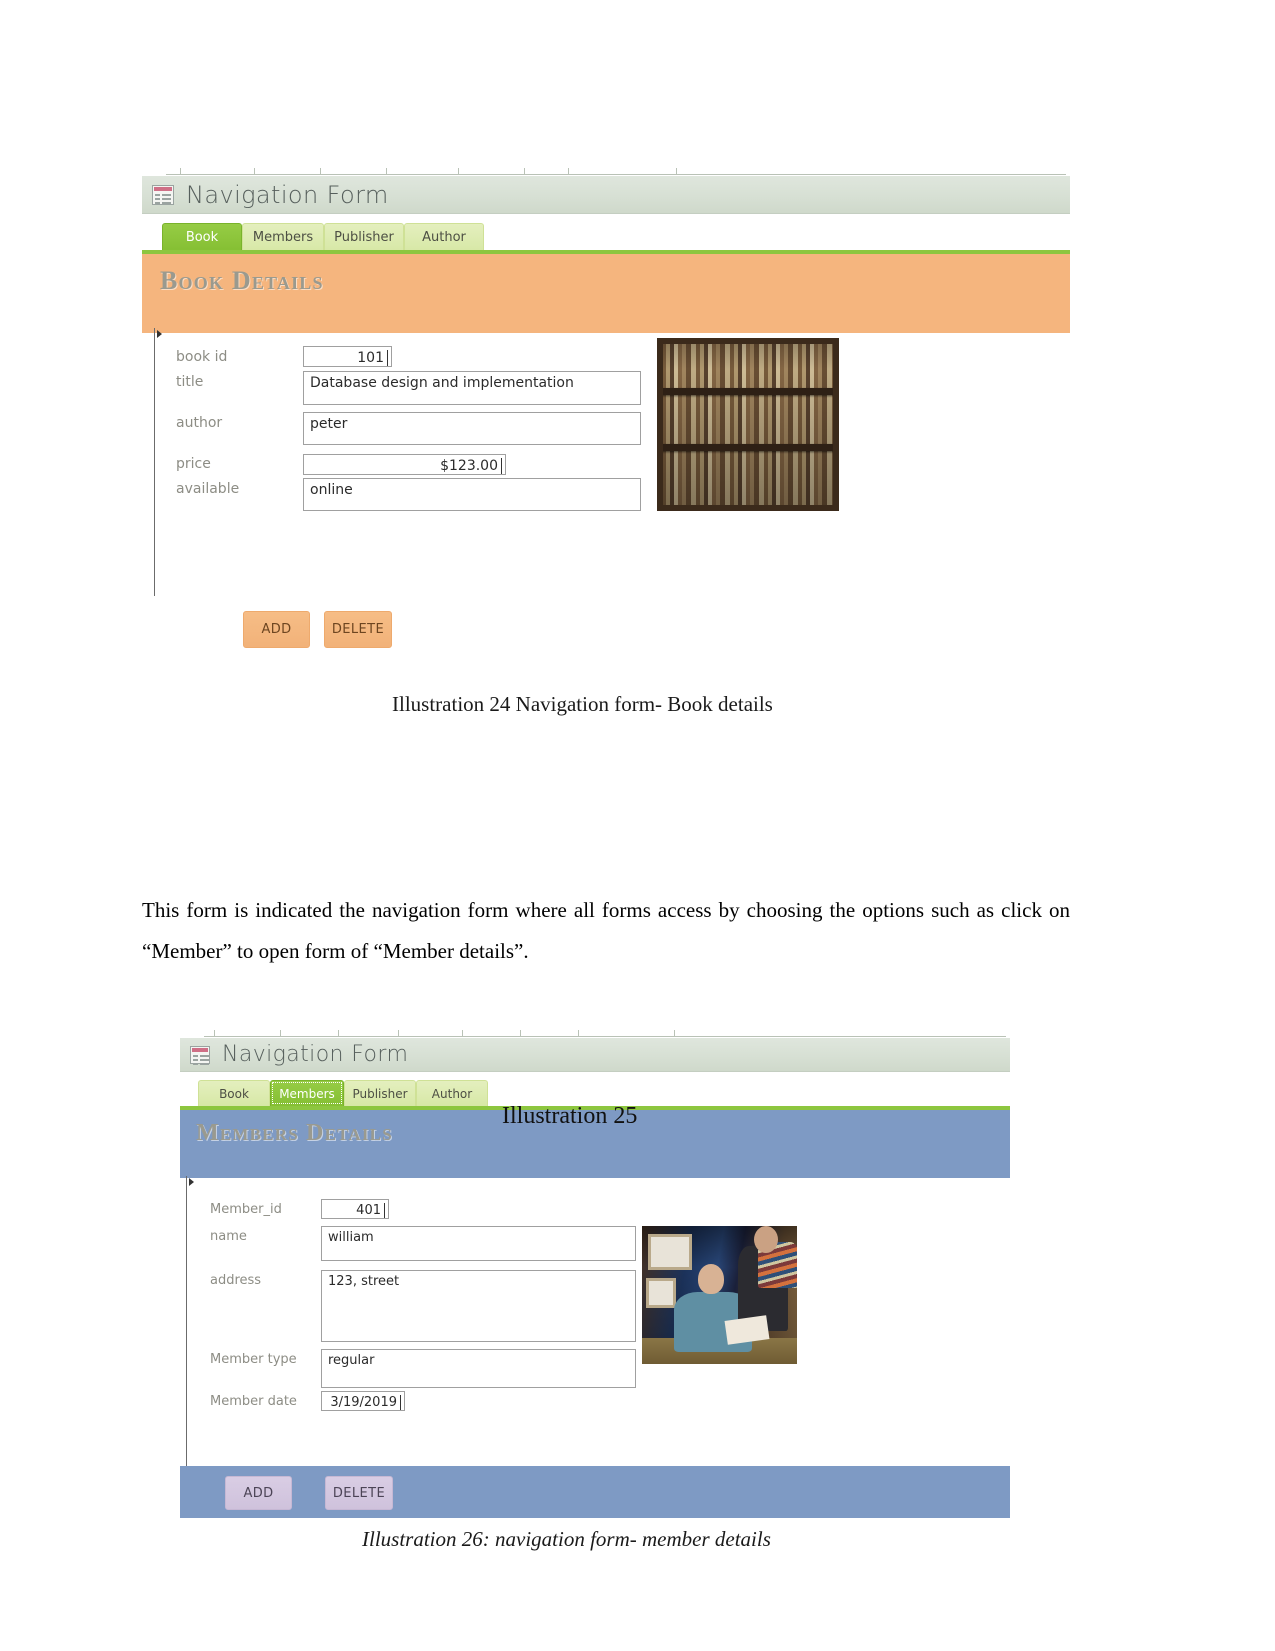  What do you see at coordinates (315, 1054) in the screenshot?
I see `window-title-2: Navigation Form` at bounding box center [315, 1054].